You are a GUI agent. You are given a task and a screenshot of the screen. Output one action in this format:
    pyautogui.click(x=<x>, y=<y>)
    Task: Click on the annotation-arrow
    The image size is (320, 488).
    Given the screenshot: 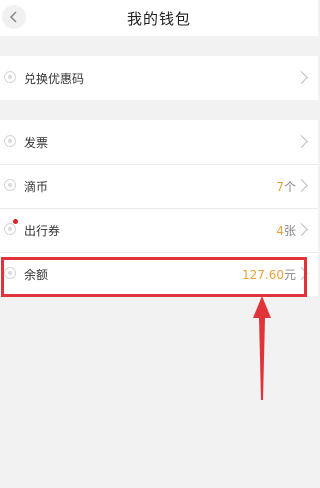 What is the action you would take?
    pyautogui.click(x=262, y=348)
    